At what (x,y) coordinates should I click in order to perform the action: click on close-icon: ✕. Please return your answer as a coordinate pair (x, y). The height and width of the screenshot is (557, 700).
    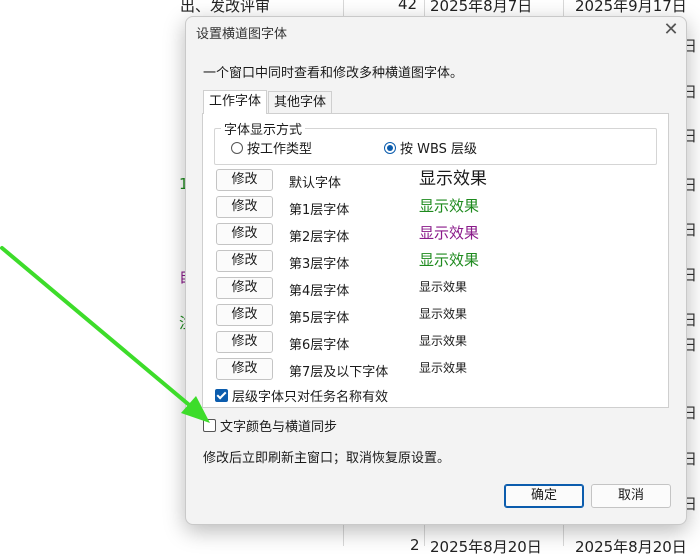
    Looking at the image, I should click on (671, 31).